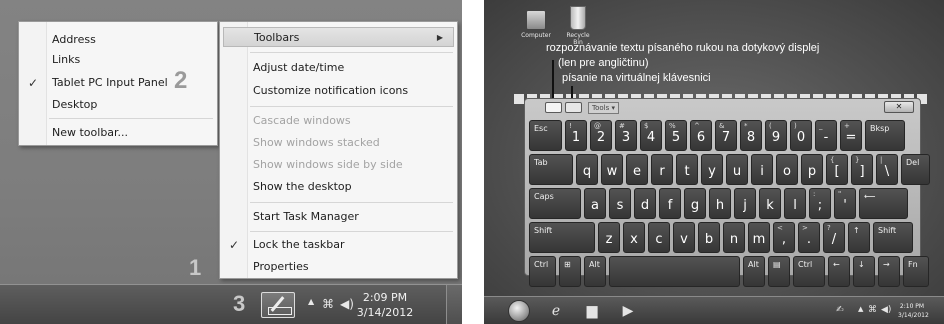 The height and width of the screenshot is (324, 944). What do you see at coordinates (454, 304) in the screenshot?
I see `show-desktop-button` at bounding box center [454, 304].